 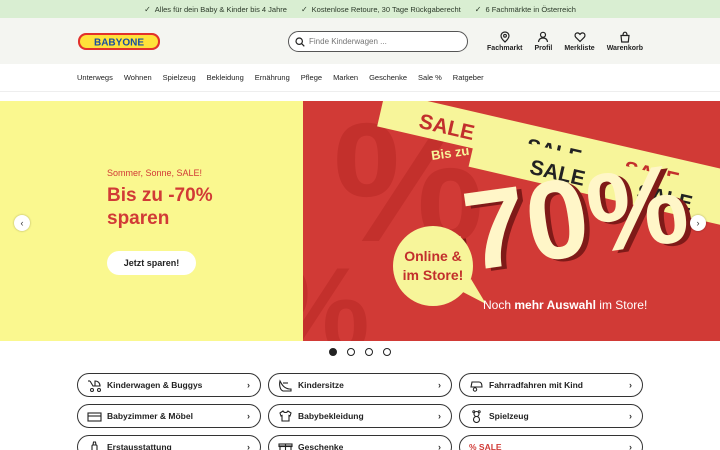 I want to click on header-actions: Fachmarkt Profil Merkliste Warenkorb, so click(x=565, y=41).